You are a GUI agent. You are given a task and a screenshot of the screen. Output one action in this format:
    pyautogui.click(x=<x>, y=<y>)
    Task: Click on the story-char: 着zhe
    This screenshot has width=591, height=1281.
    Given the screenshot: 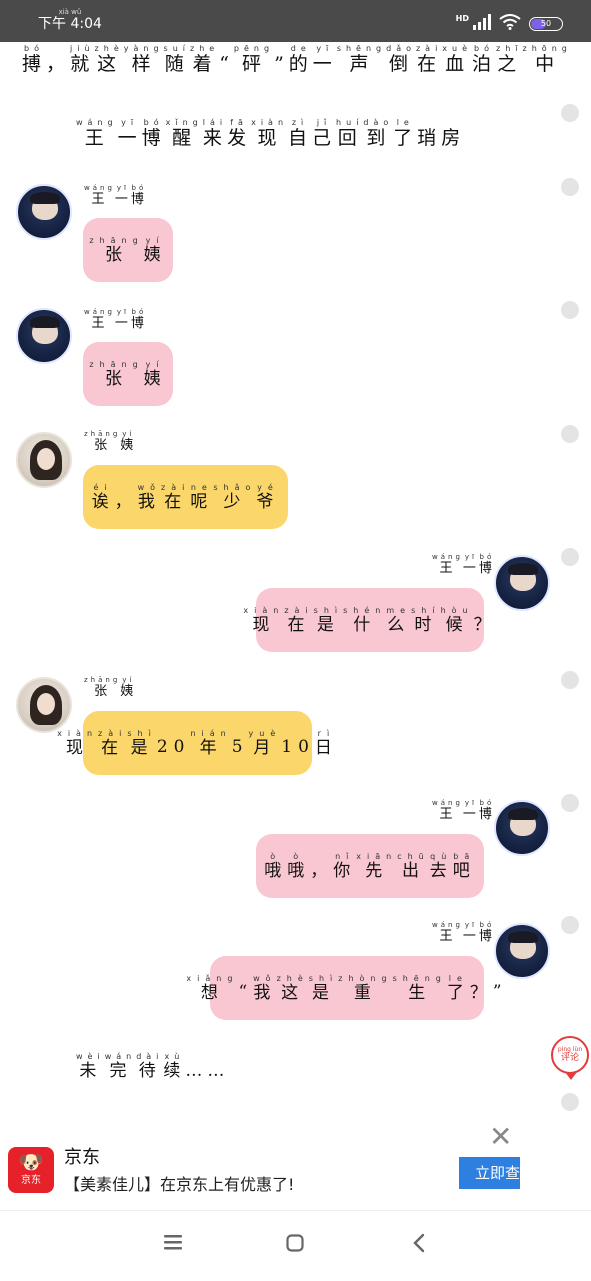 What is the action you would take?
    pyautogui.click(x=205, y=59)
    